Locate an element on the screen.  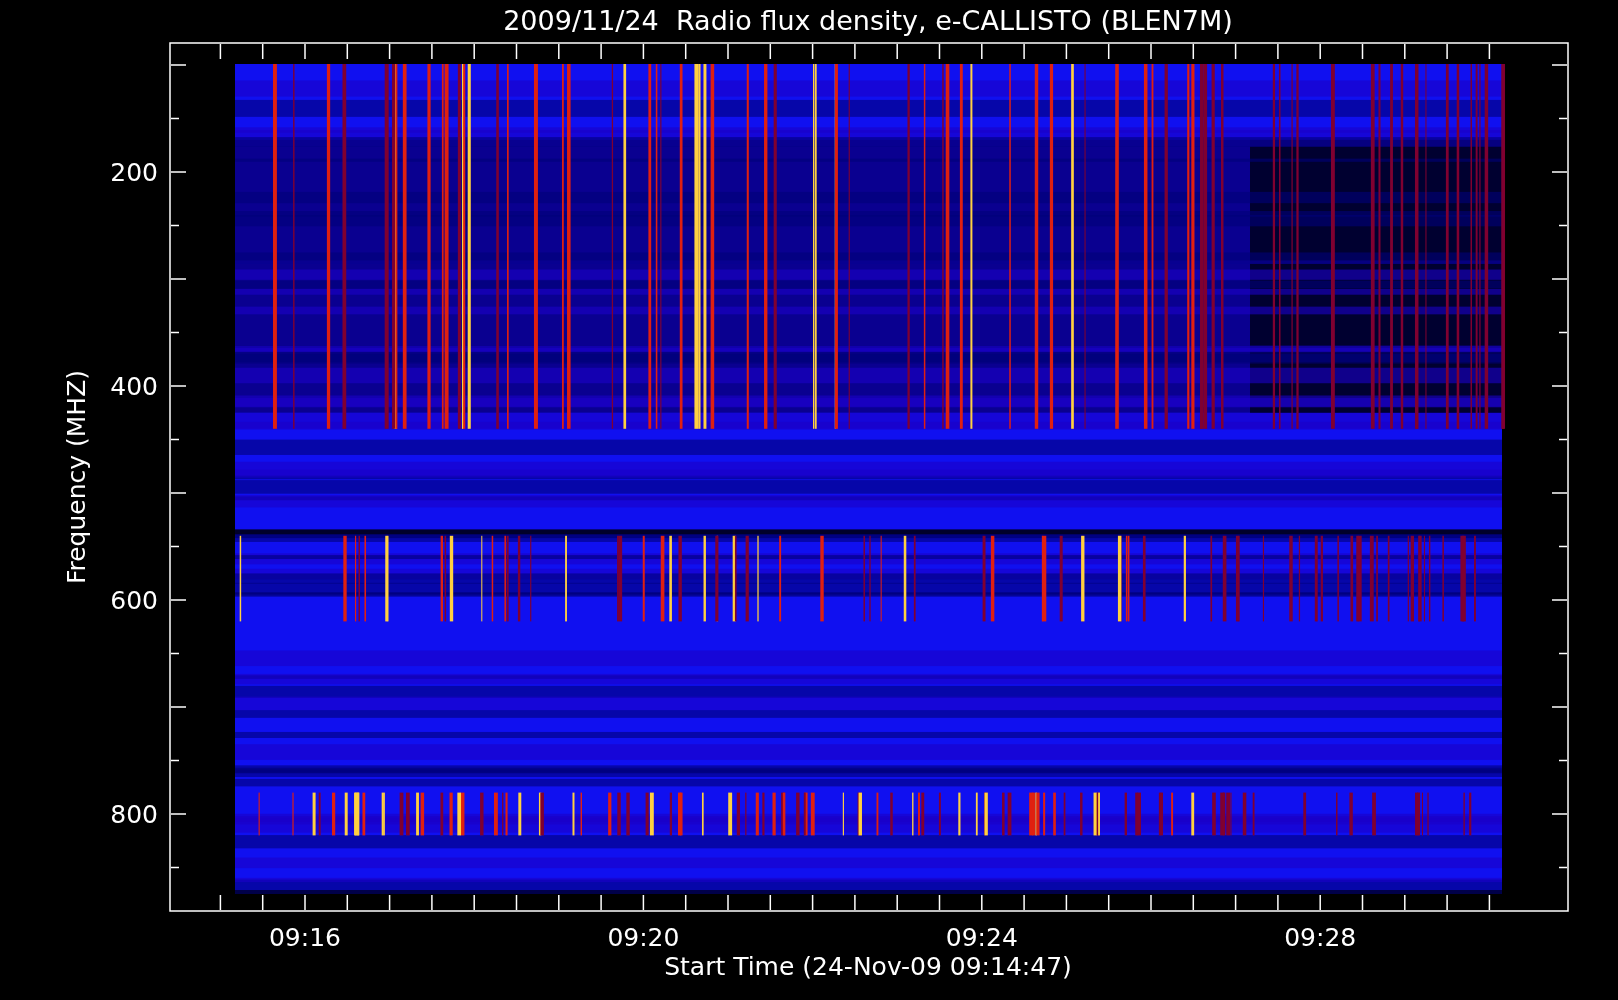
y-tick-label: 600 is located at coordinates (134, 600).